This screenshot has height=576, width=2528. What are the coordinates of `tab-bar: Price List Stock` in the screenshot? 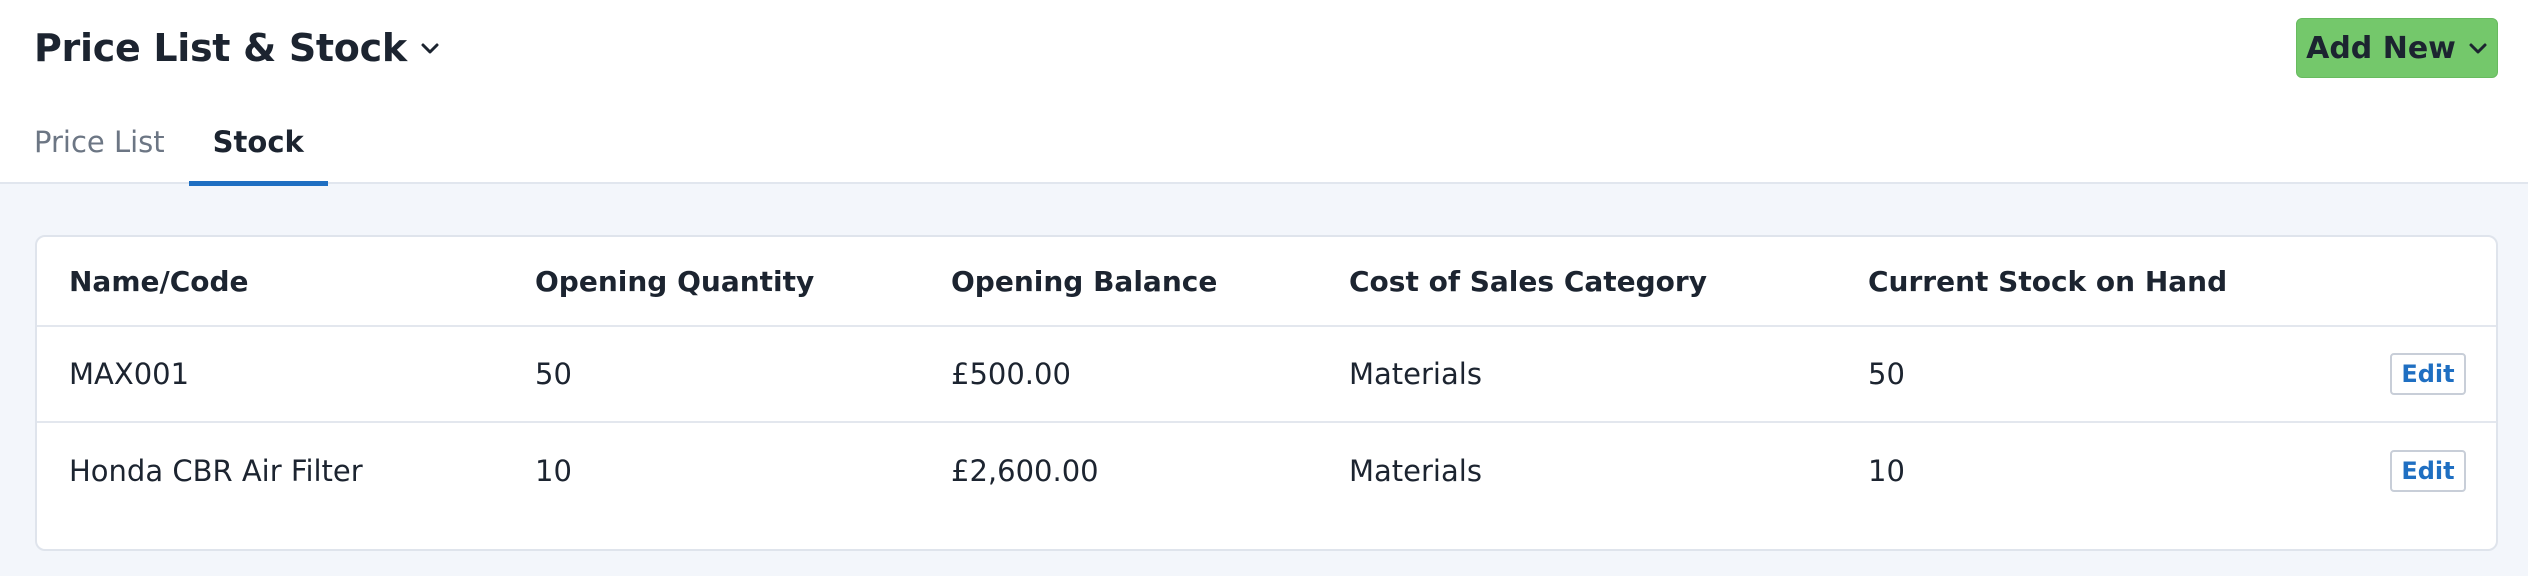 It's located at (181, 152).